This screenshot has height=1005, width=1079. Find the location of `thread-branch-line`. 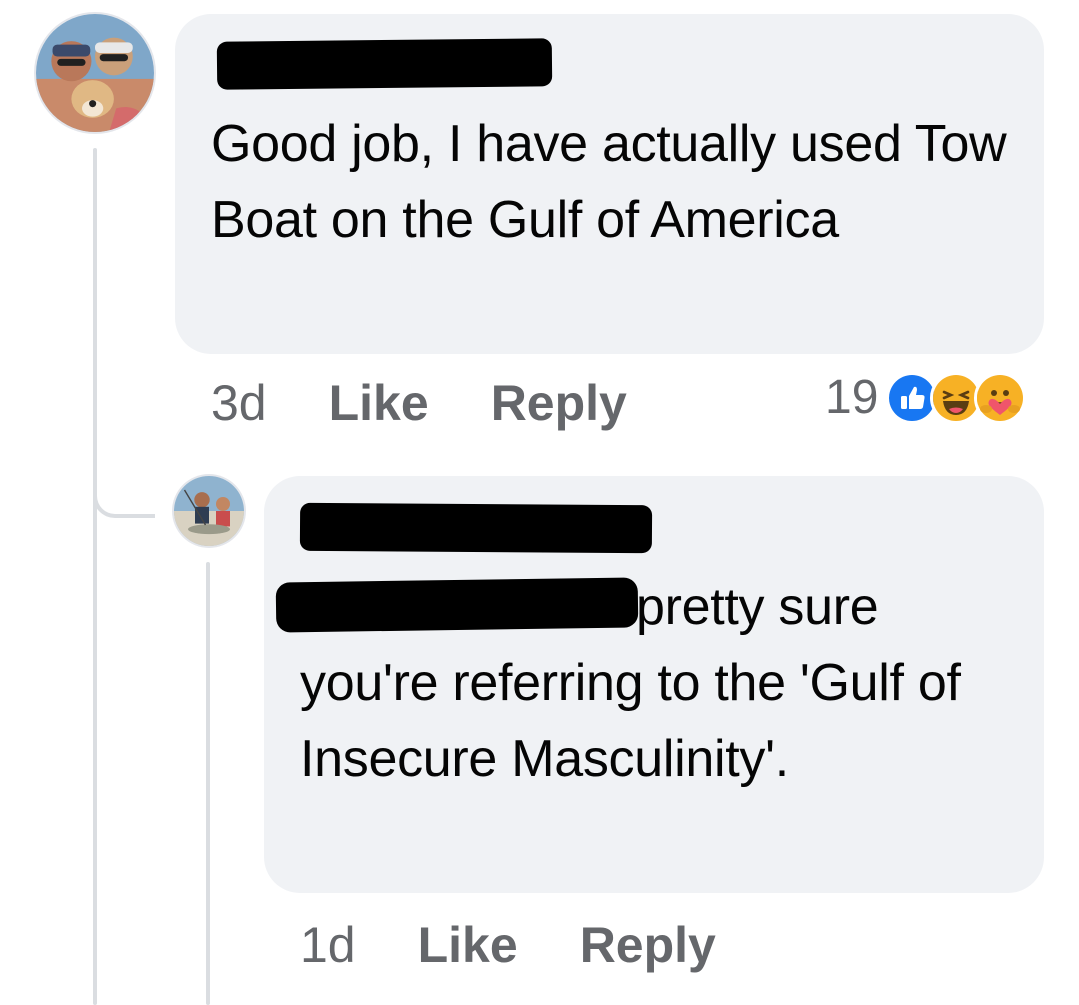

thread-branch-line is located at coordinates (124, 479).